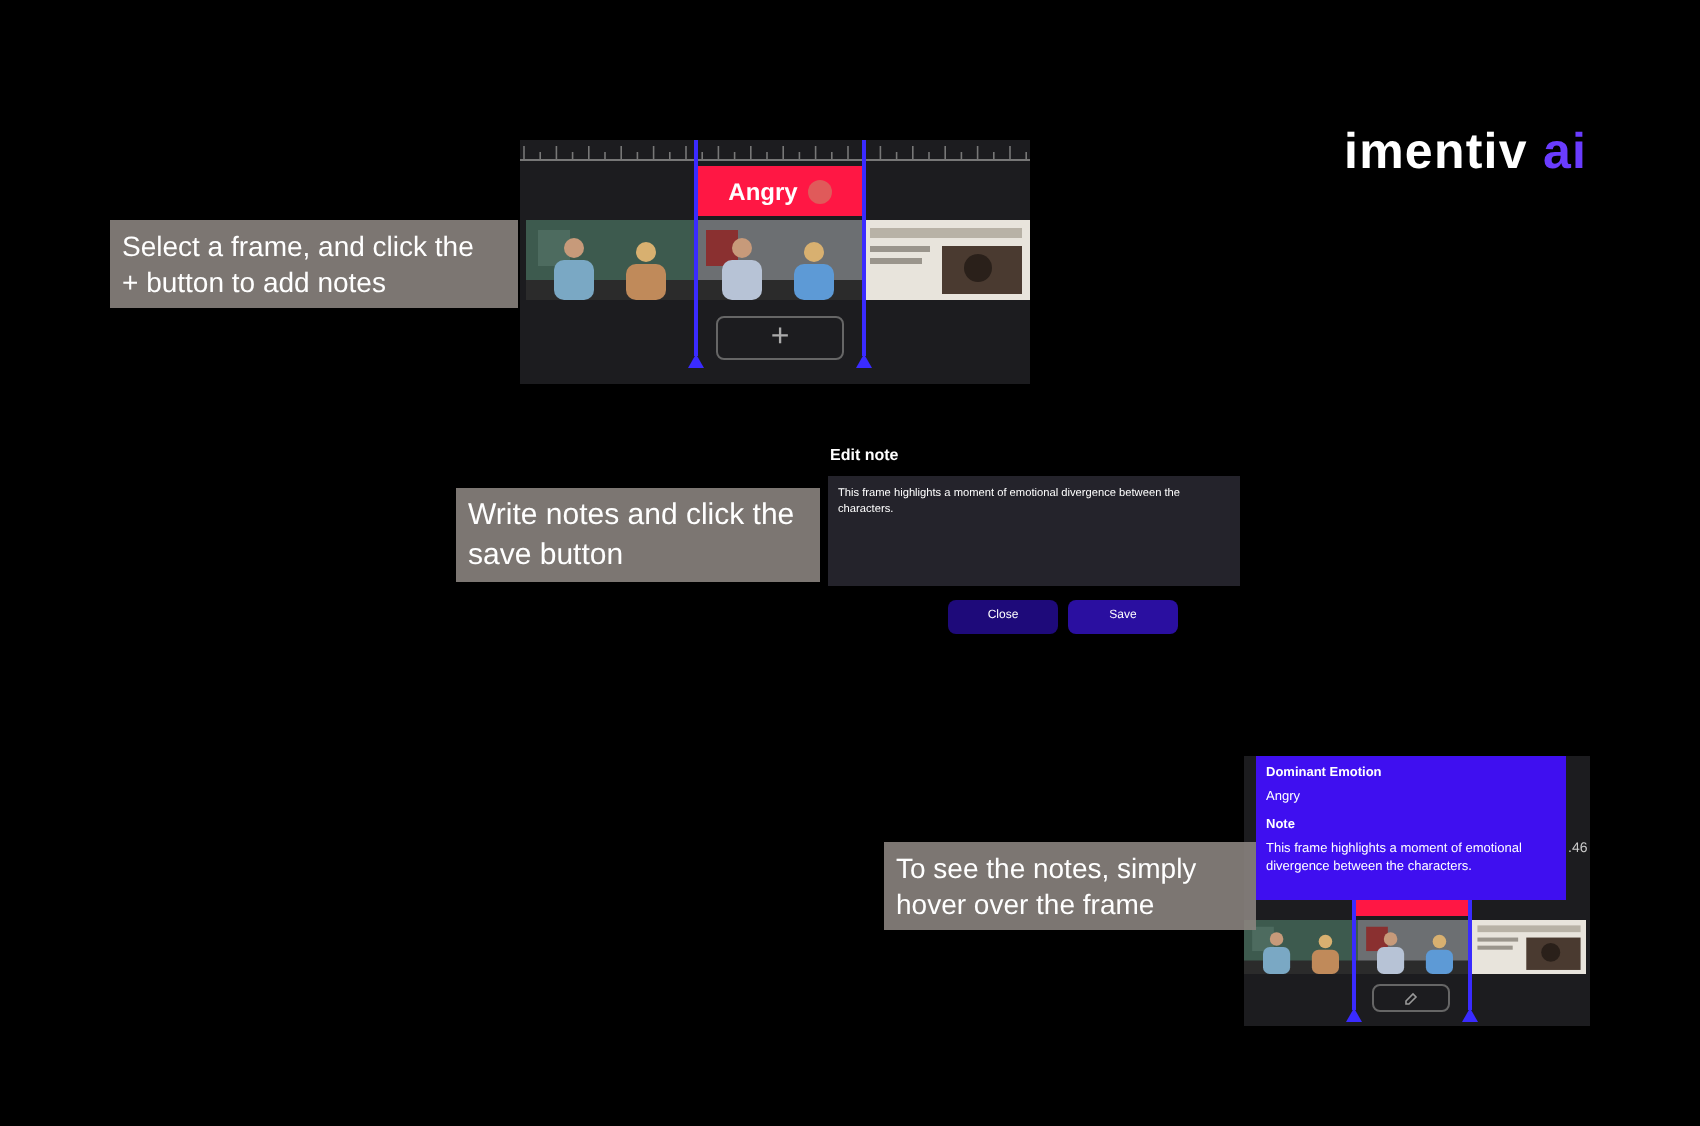 The image size is (1700, 1126). What do you see at coordinates (1466, 153) in the screenshot?
I see `logo: imentiv ai` at bounding box center [1466, 153].